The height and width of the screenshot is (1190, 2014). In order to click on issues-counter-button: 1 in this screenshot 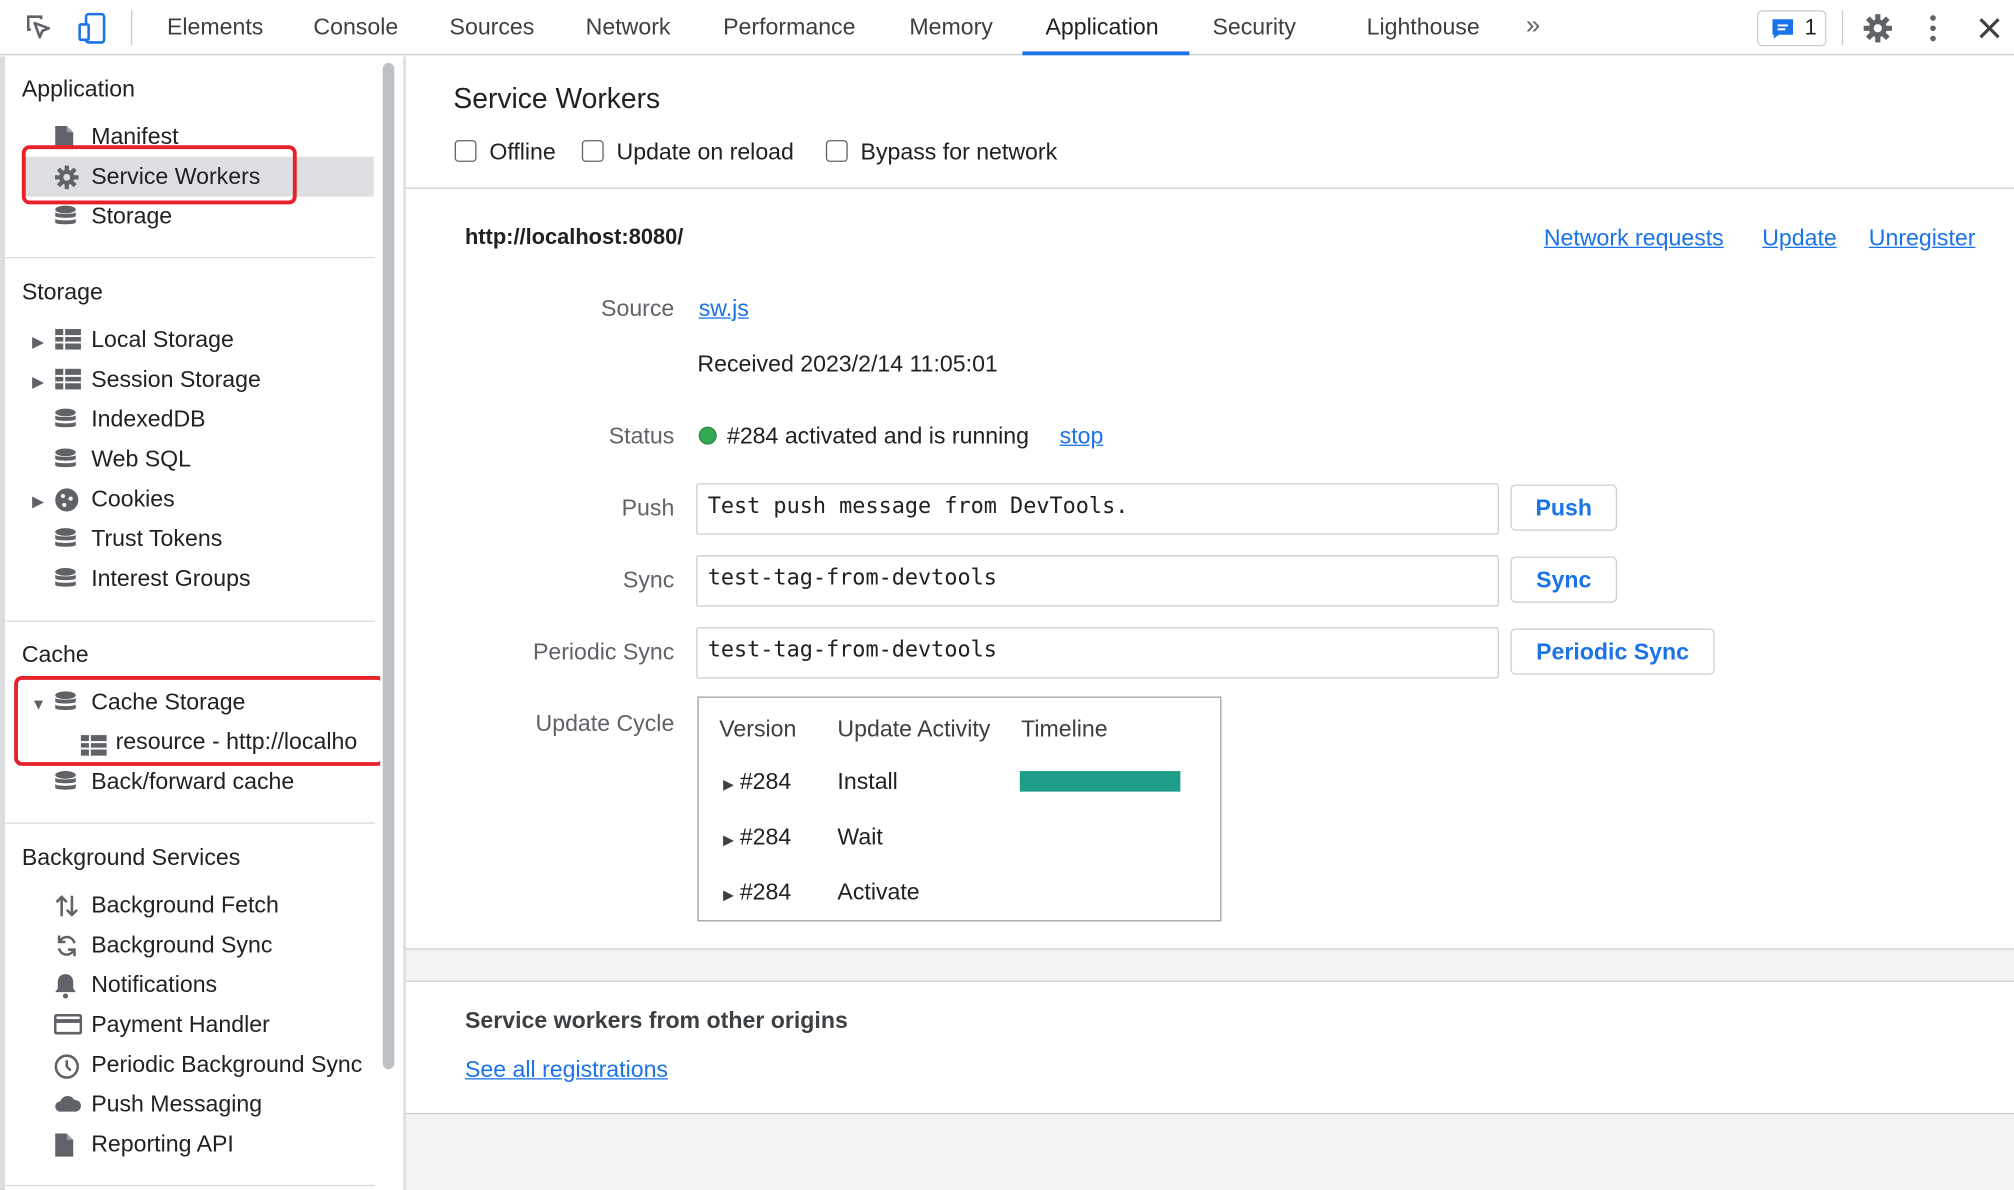, I will do `click(1792, 28)`.